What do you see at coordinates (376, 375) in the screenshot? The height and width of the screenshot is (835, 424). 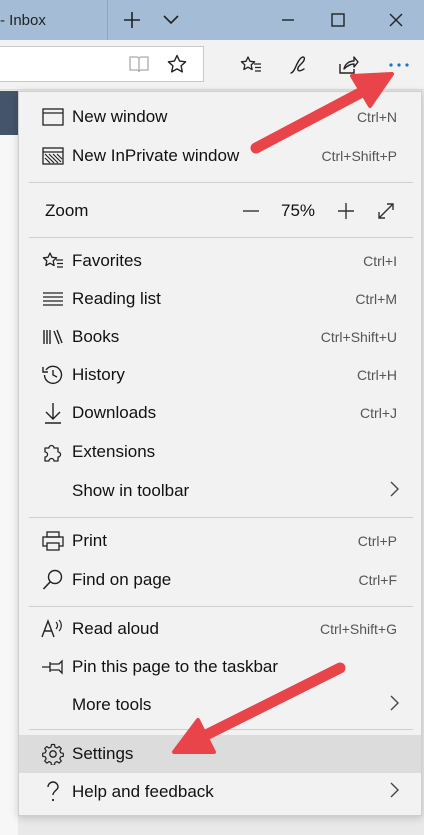 I see `shortcut-text: Ctrl+H` at bounding box center [376, 375].